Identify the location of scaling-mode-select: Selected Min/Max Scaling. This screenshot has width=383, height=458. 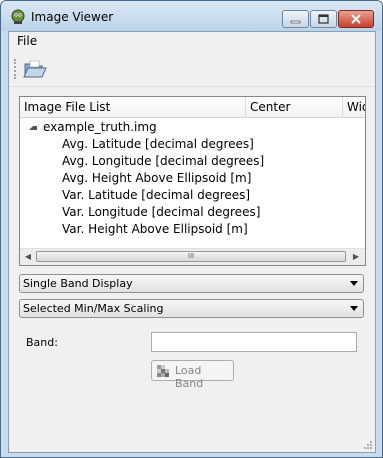
(191, 308).